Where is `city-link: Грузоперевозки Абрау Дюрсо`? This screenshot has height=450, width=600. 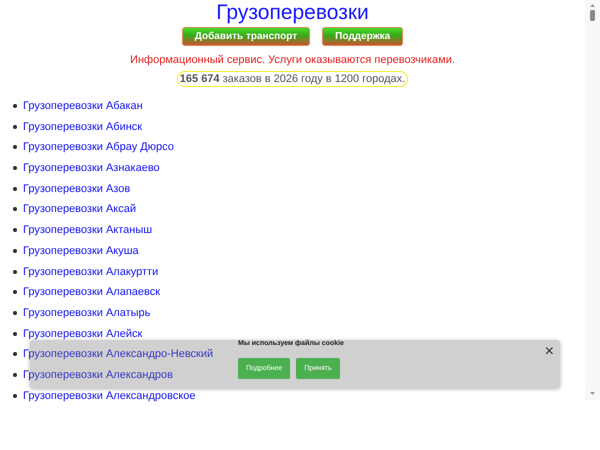 city-link: Грузоперевозки Абрау Дюрсо is located at coordinates (98, 147).